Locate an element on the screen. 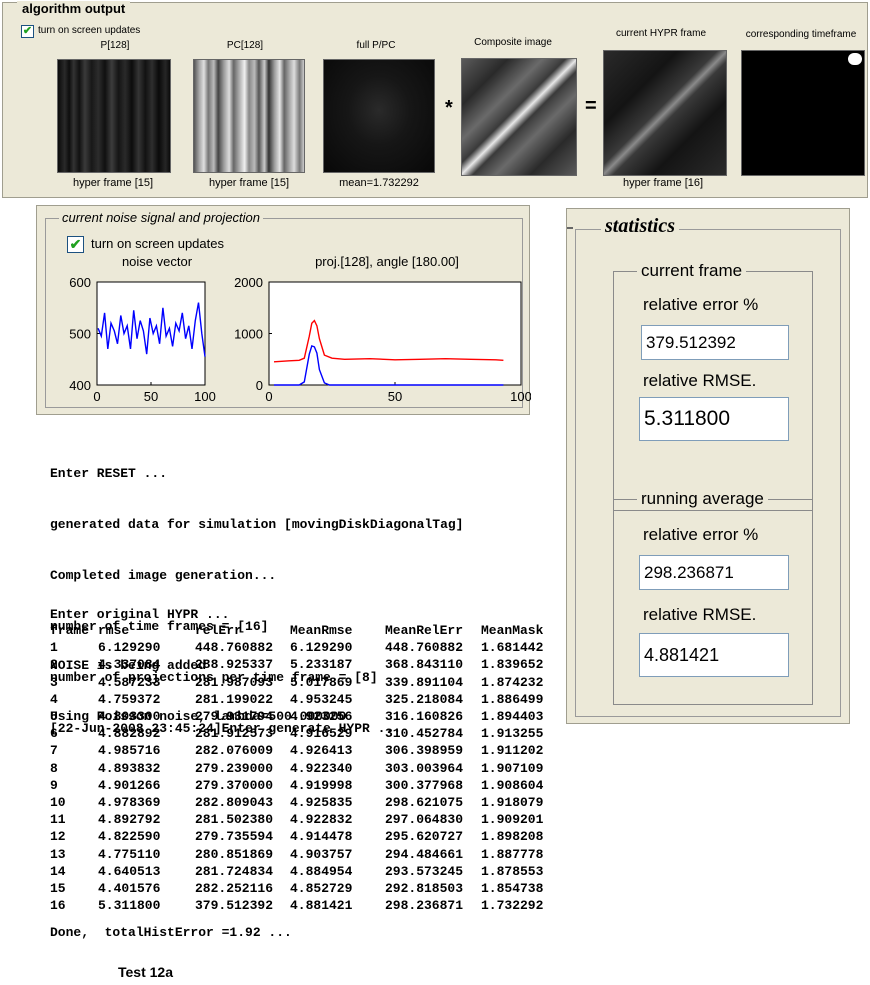 The height and width of the screenshot is (985, 870). projection-chart: 0 50 100 2000 1000 0 is located at coordinates (382, 339).